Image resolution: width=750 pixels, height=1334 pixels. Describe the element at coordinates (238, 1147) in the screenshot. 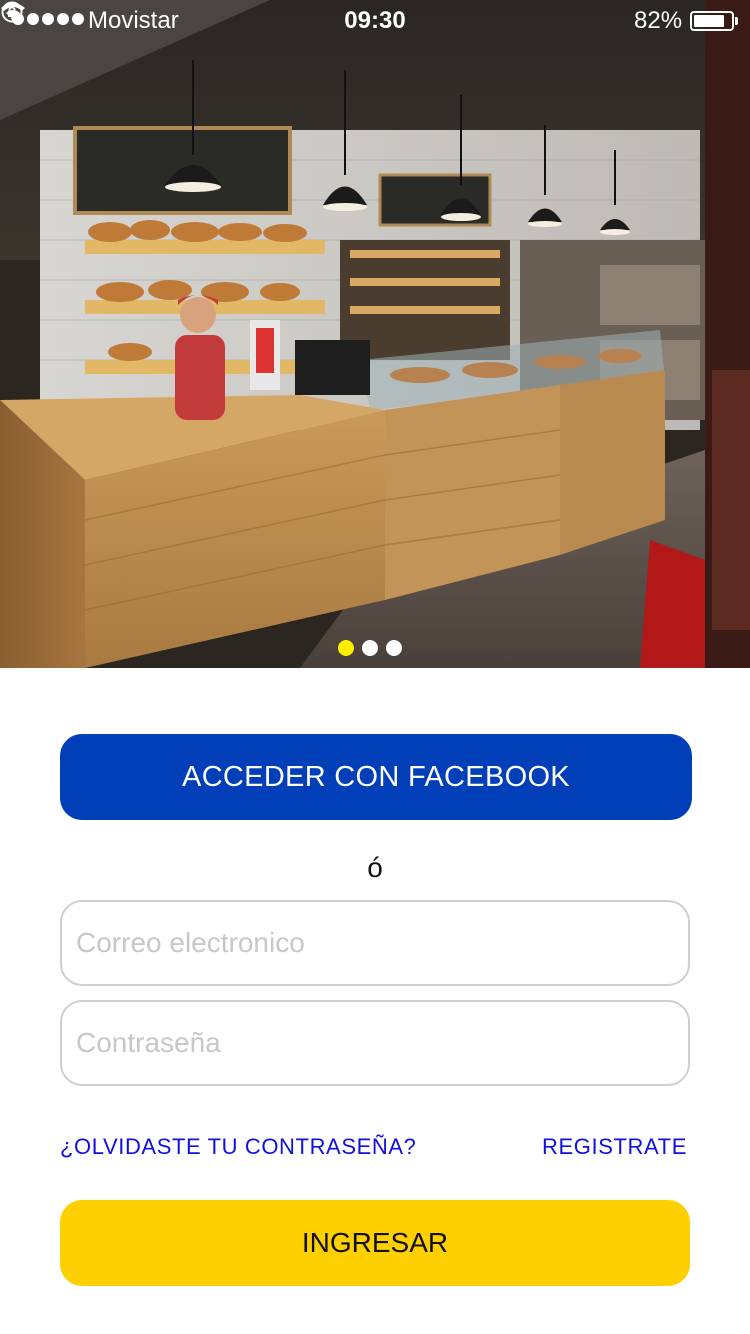

I see `forgot-password-link: ¿OLVIDASTE TU CONTRASEÑA?` at that location.